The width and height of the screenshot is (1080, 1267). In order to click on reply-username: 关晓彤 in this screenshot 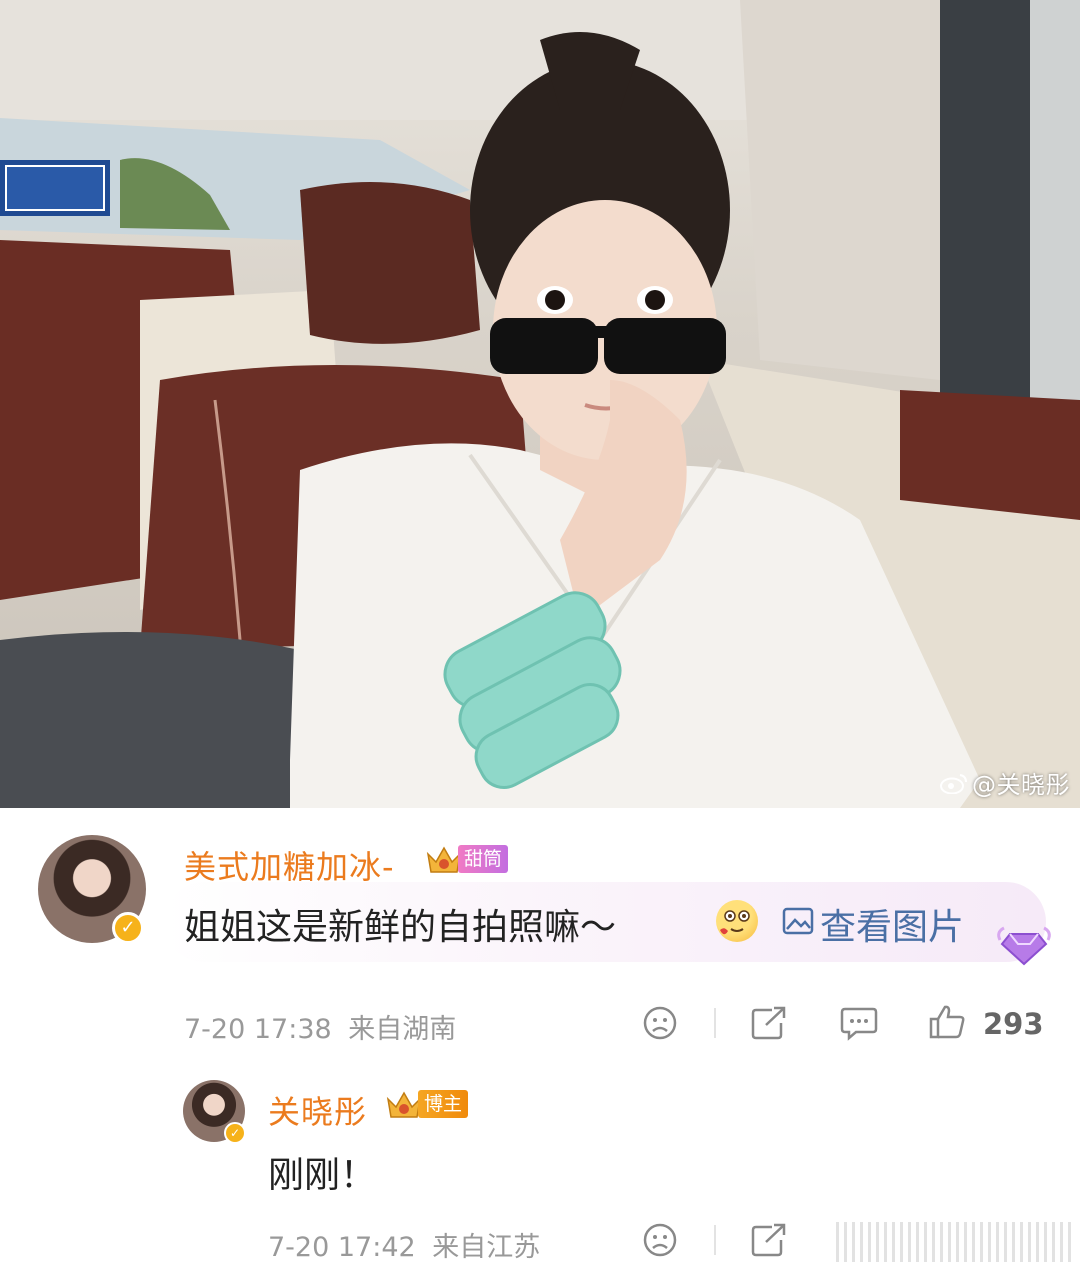, I will do `click(317, 1110)`.